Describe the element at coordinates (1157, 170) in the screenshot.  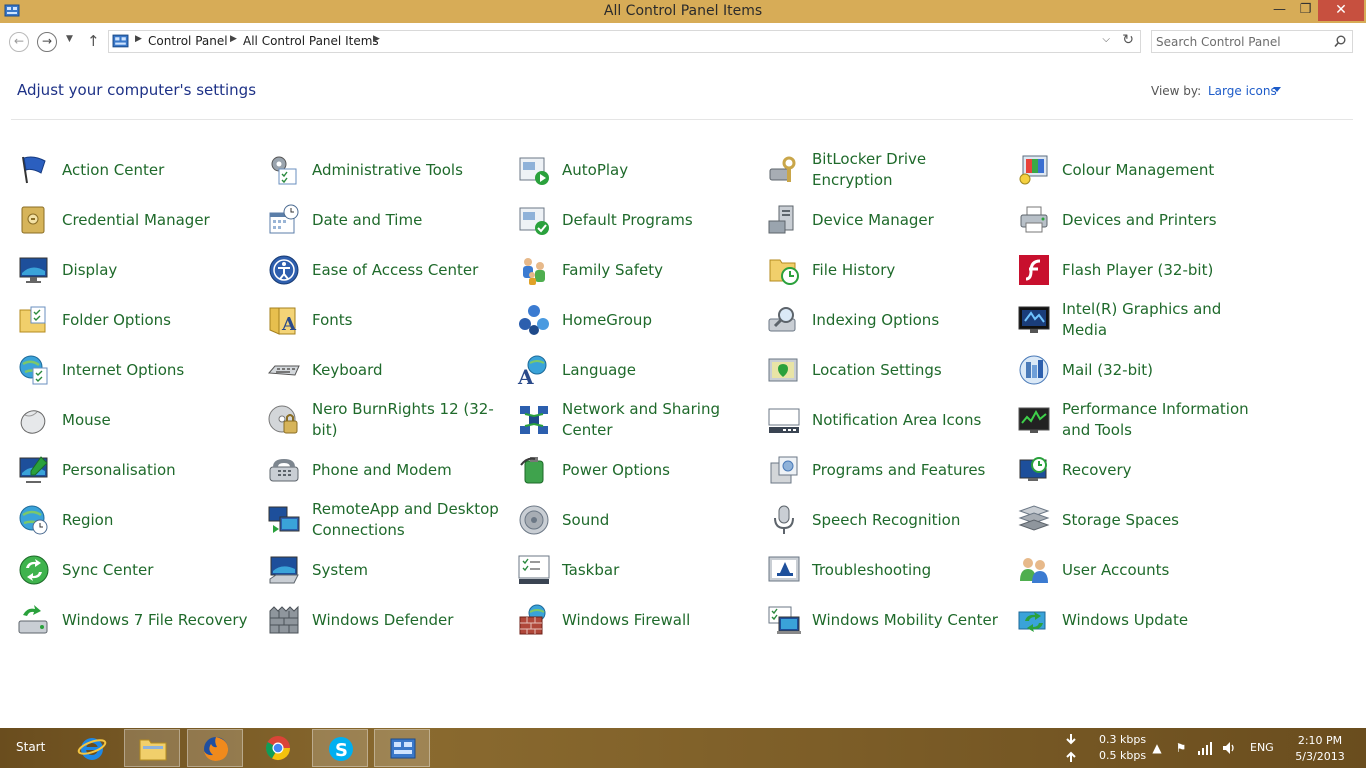
I see `item-label: Colour Management` at that location.